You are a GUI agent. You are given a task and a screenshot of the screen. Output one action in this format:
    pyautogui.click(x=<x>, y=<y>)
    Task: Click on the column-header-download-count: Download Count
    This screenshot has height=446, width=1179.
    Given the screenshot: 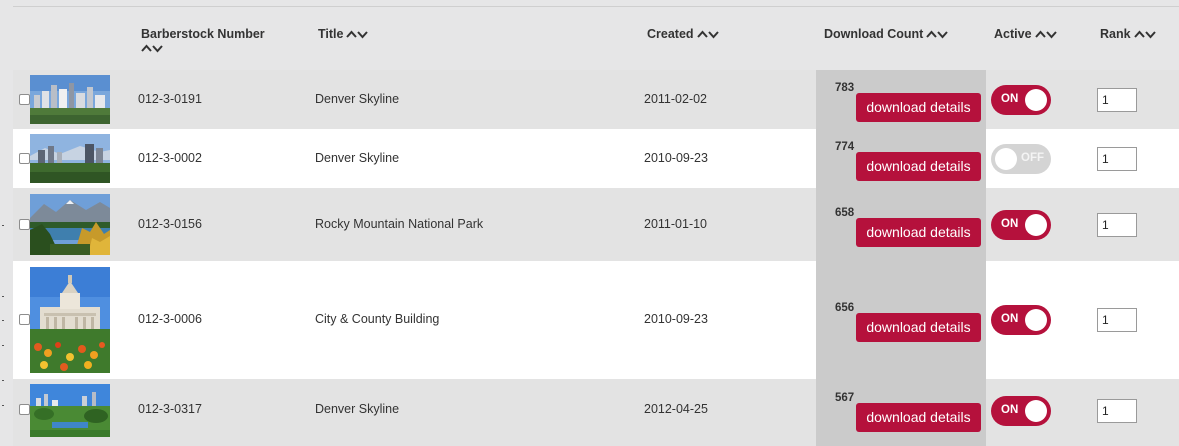 What is the action you would take?
    pyautogui.click(x=886, y=34)
    